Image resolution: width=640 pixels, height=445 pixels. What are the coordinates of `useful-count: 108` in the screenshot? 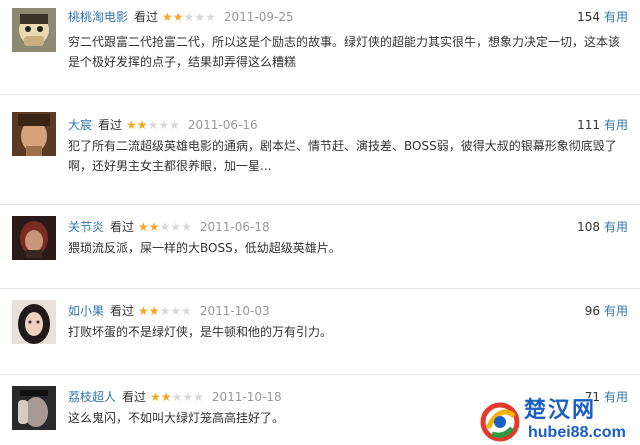 It's located at (588, 227).